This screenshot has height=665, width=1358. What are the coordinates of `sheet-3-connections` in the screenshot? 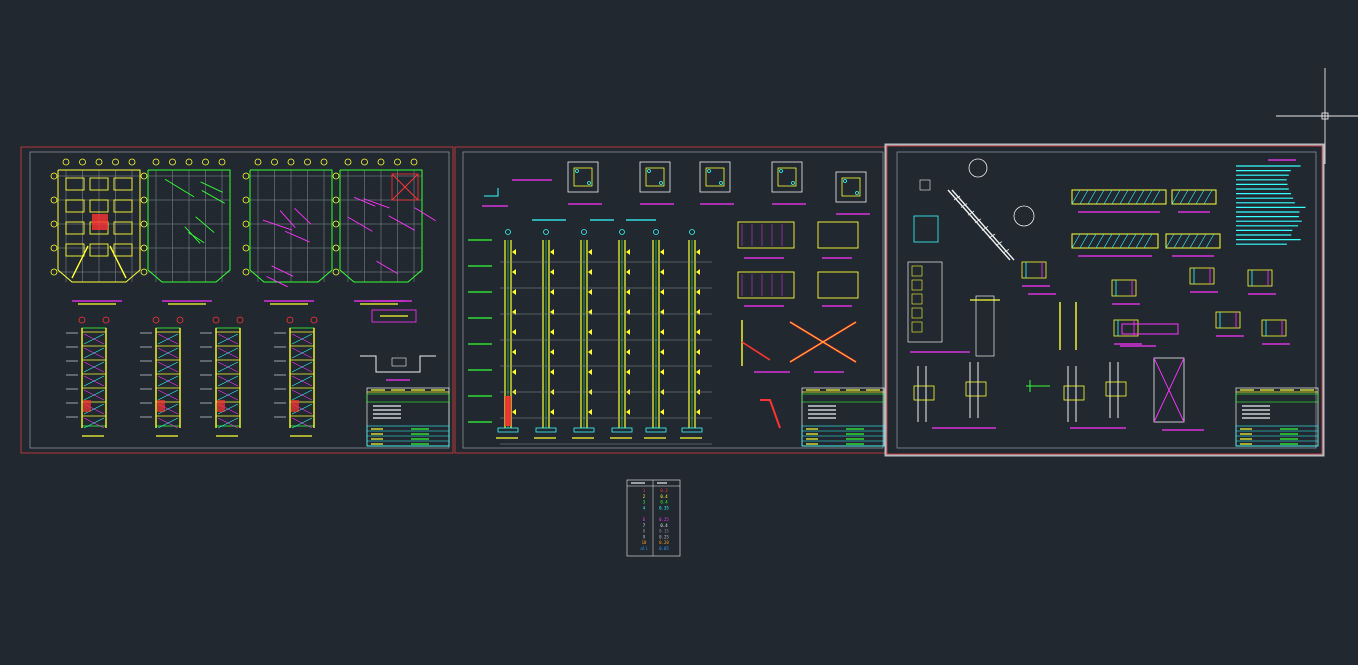 It's located at (1113, 302).